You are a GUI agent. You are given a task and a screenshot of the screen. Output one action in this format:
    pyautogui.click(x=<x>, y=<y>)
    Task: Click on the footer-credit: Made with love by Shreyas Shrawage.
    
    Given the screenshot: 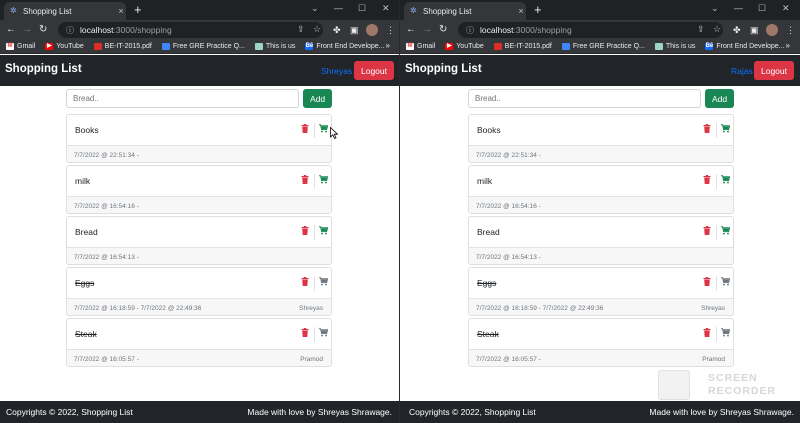 What is the action you would take?
    pyautogui.click(x=319, y=412)
    